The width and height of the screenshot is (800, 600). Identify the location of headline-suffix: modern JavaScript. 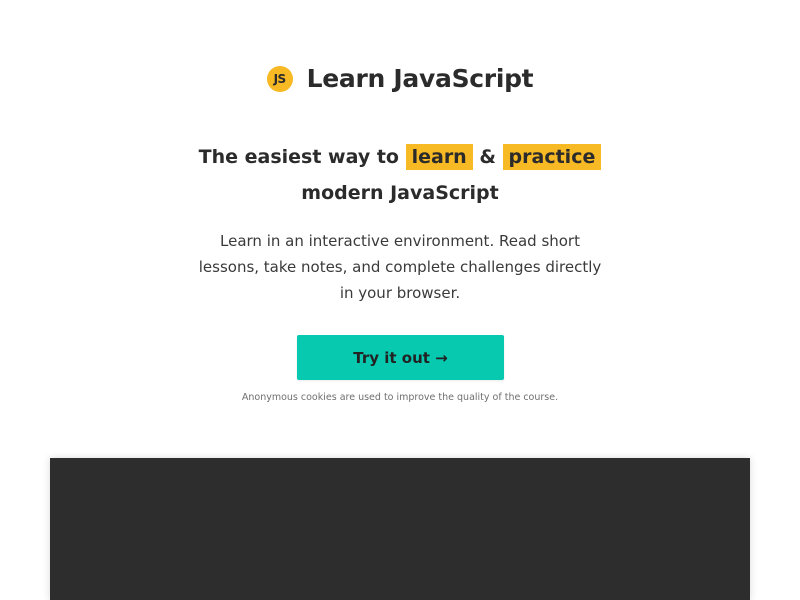
(400, 193).